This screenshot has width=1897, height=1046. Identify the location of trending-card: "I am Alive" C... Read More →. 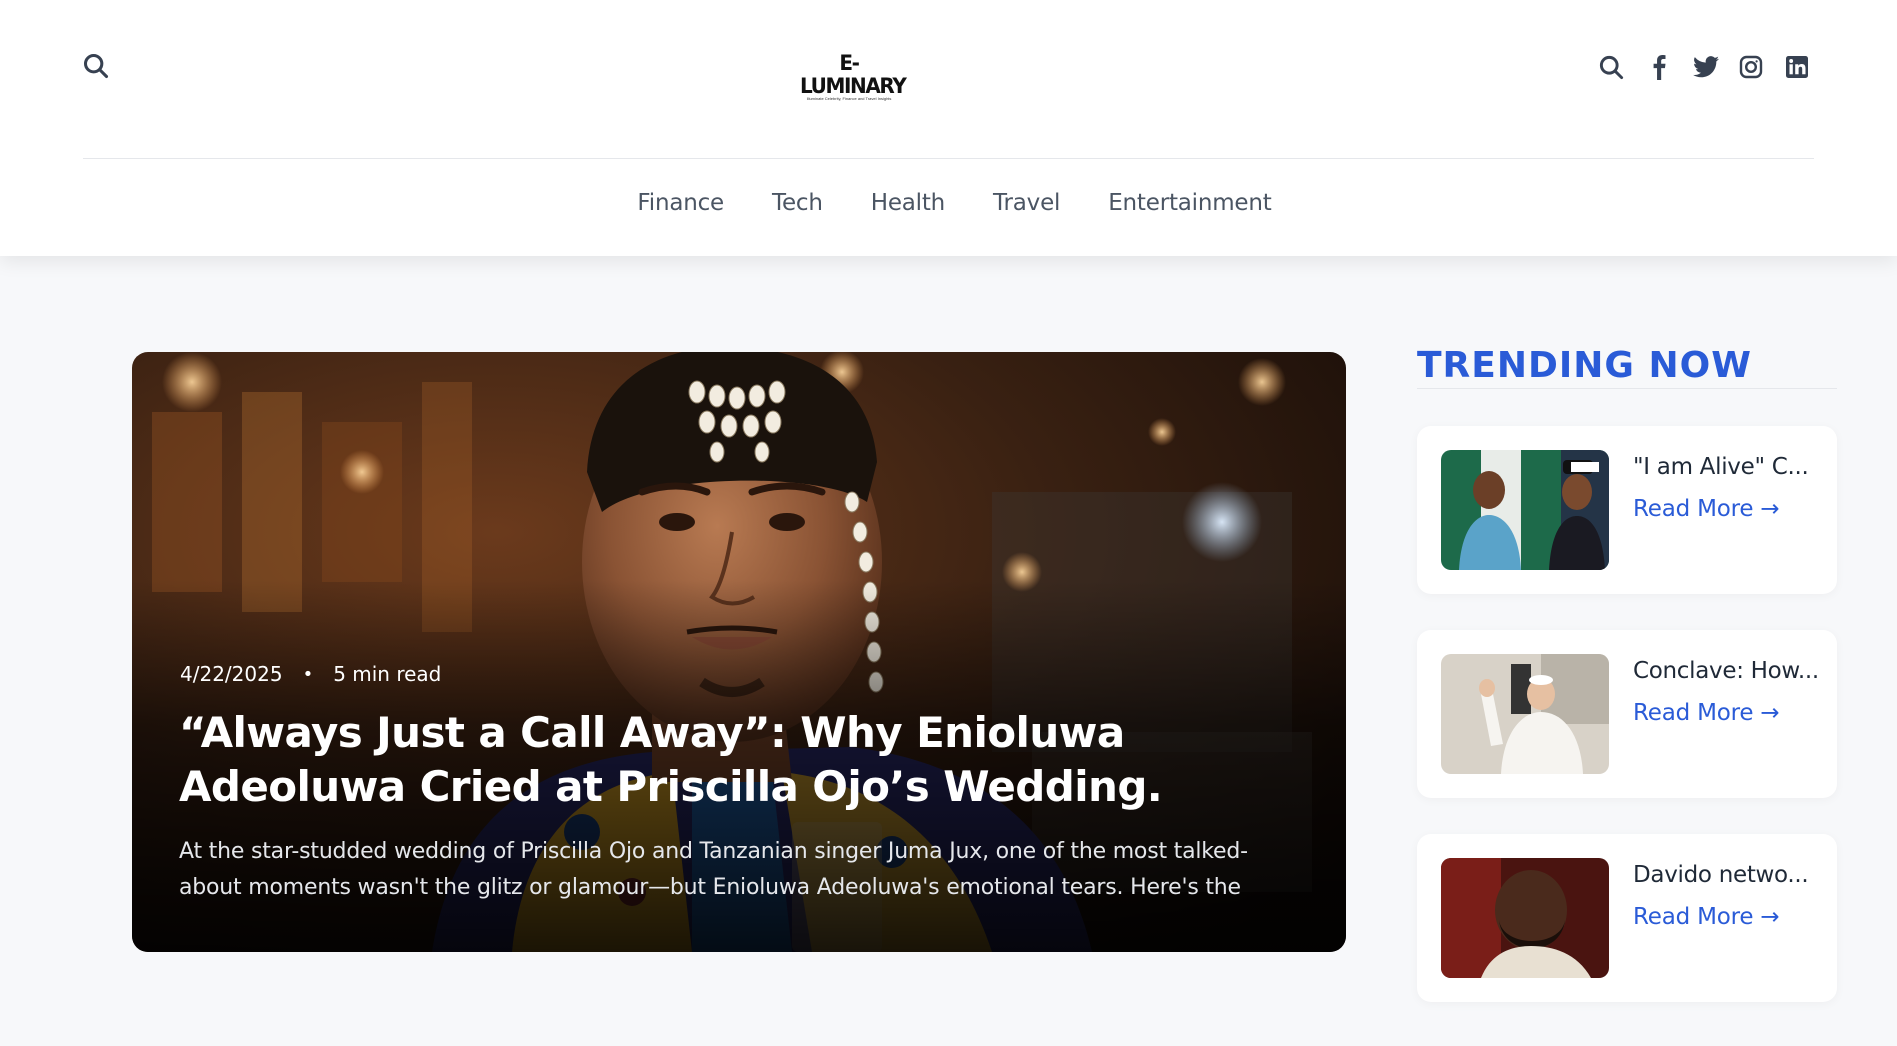
(1627, 510).